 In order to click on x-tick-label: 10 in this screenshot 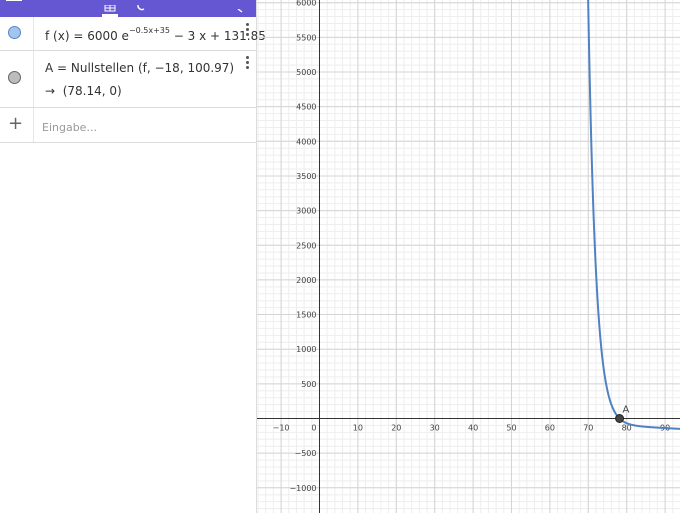, I will do `click(358, 428)`.